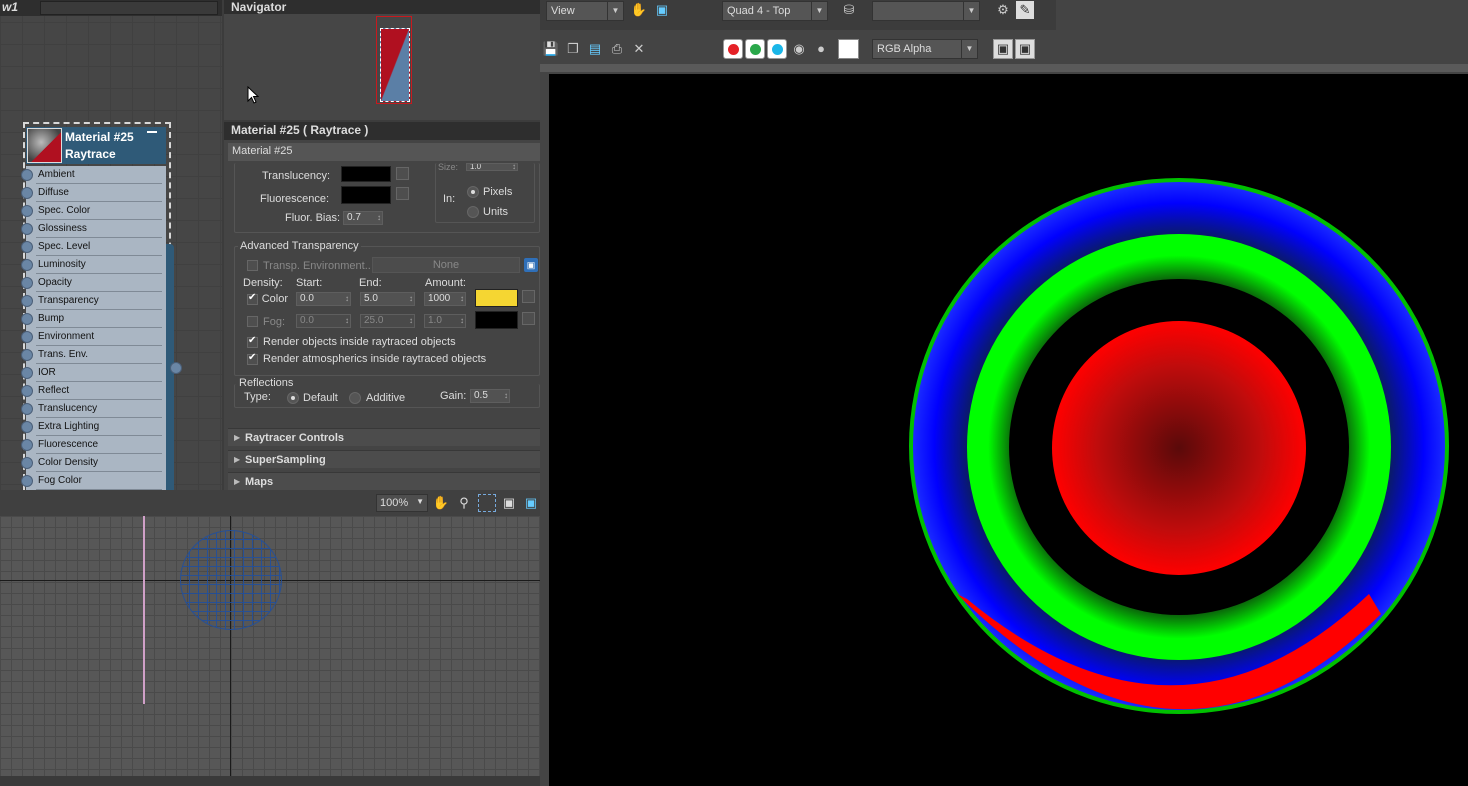 The height and width of the screenshot is (786, 1468). What do you see at coordinates (366, 174) in the screenshot?
I see `translucency-color-swatch` at bounding box center [366, 174].